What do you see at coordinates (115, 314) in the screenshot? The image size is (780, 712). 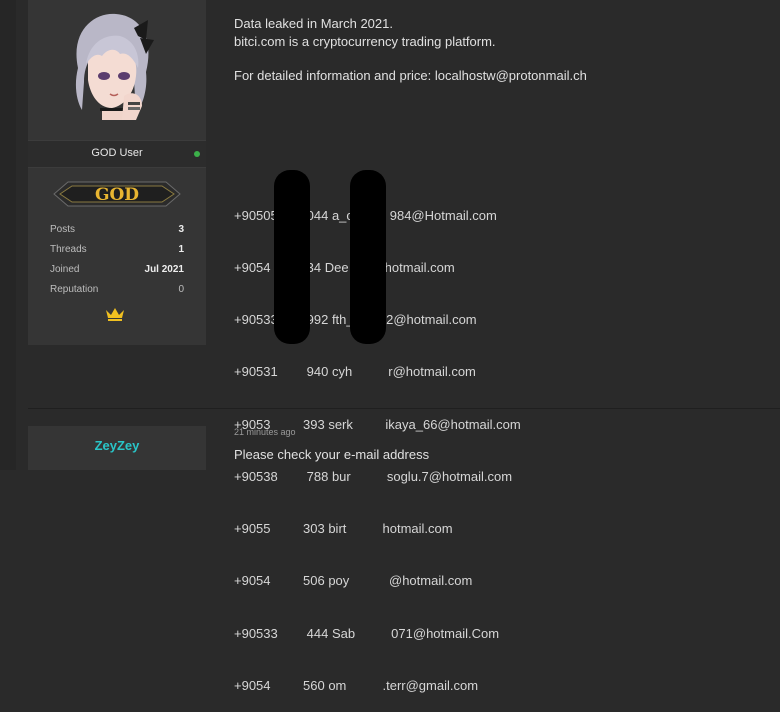 I see `crown-icon` at bounding box center [115, 314].